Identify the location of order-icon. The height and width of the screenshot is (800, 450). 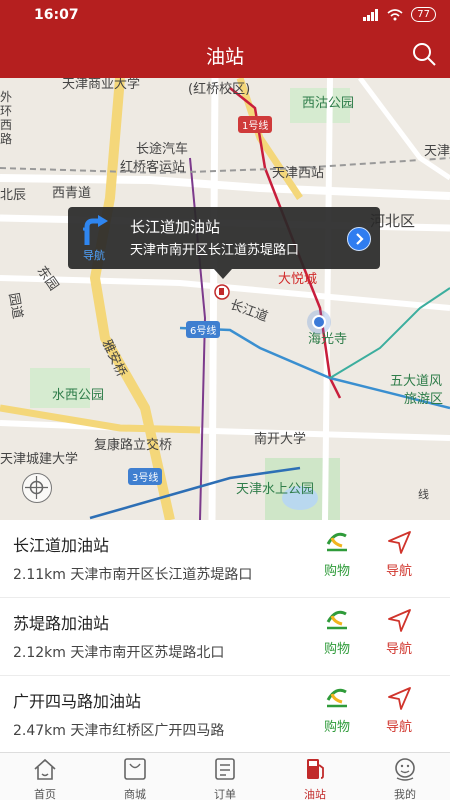
(225, 769).